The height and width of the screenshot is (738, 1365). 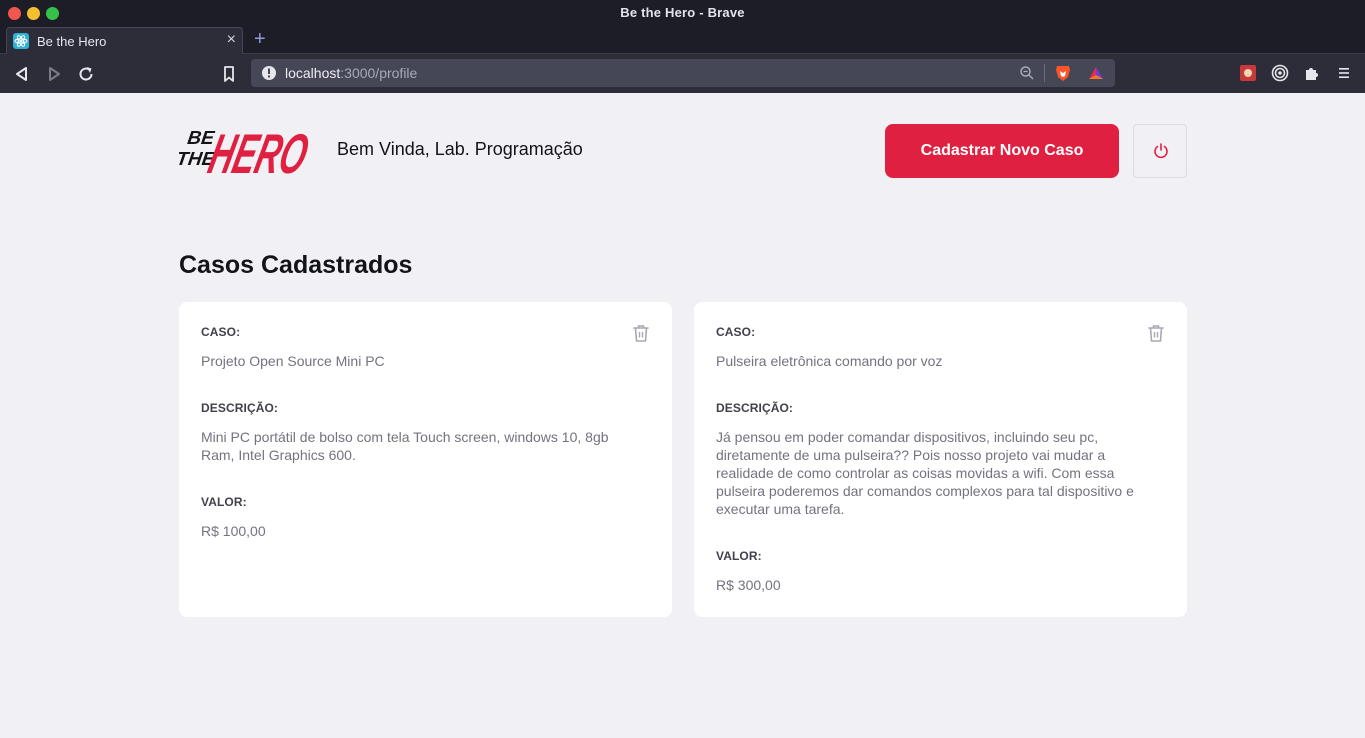 I want to click on address-bar: localhost:3000/profile, so click(x=683, y=73).